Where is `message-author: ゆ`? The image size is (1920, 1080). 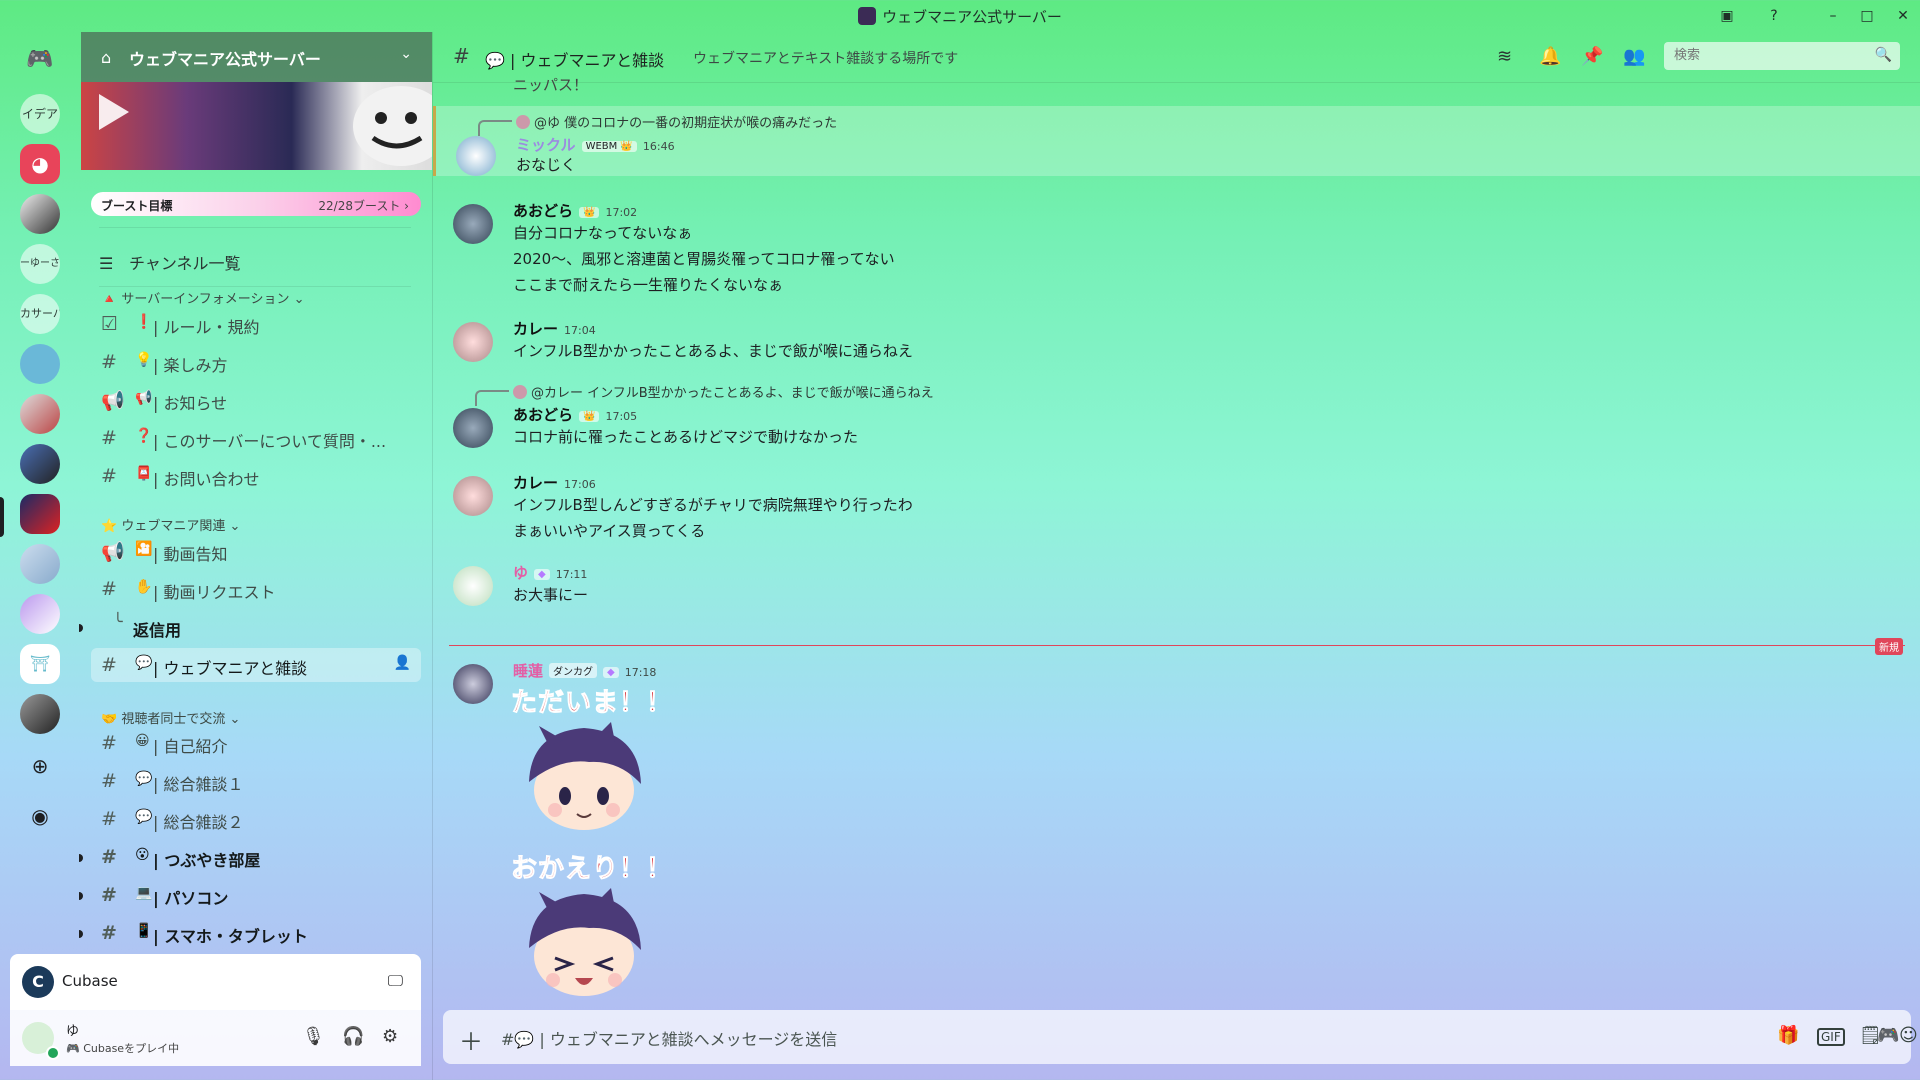 message-author: ゆ is located at coordinates (520, 573).